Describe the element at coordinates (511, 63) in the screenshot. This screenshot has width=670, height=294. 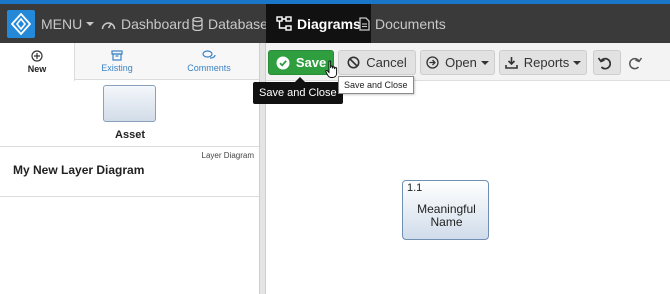
I see `download-icon` at that location.